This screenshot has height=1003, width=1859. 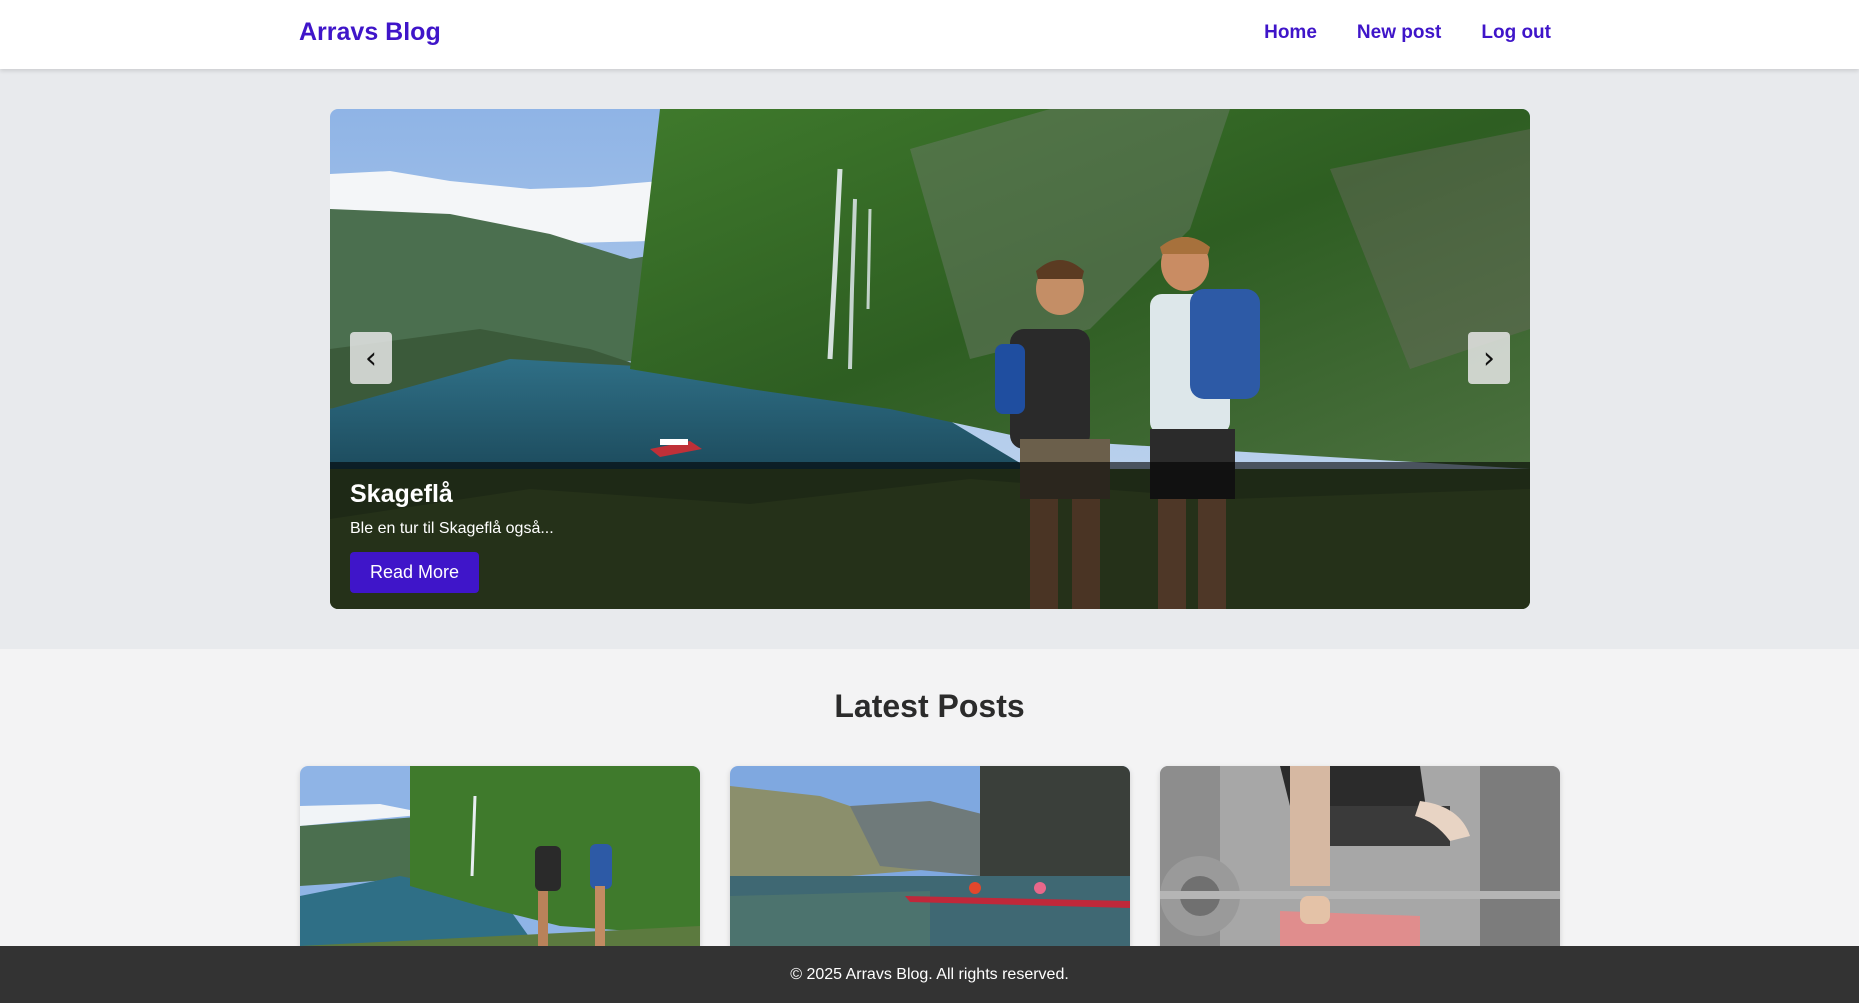 I want to click on site-header: Arravs Blog Home New post Log out, so click(x=929, y=34).